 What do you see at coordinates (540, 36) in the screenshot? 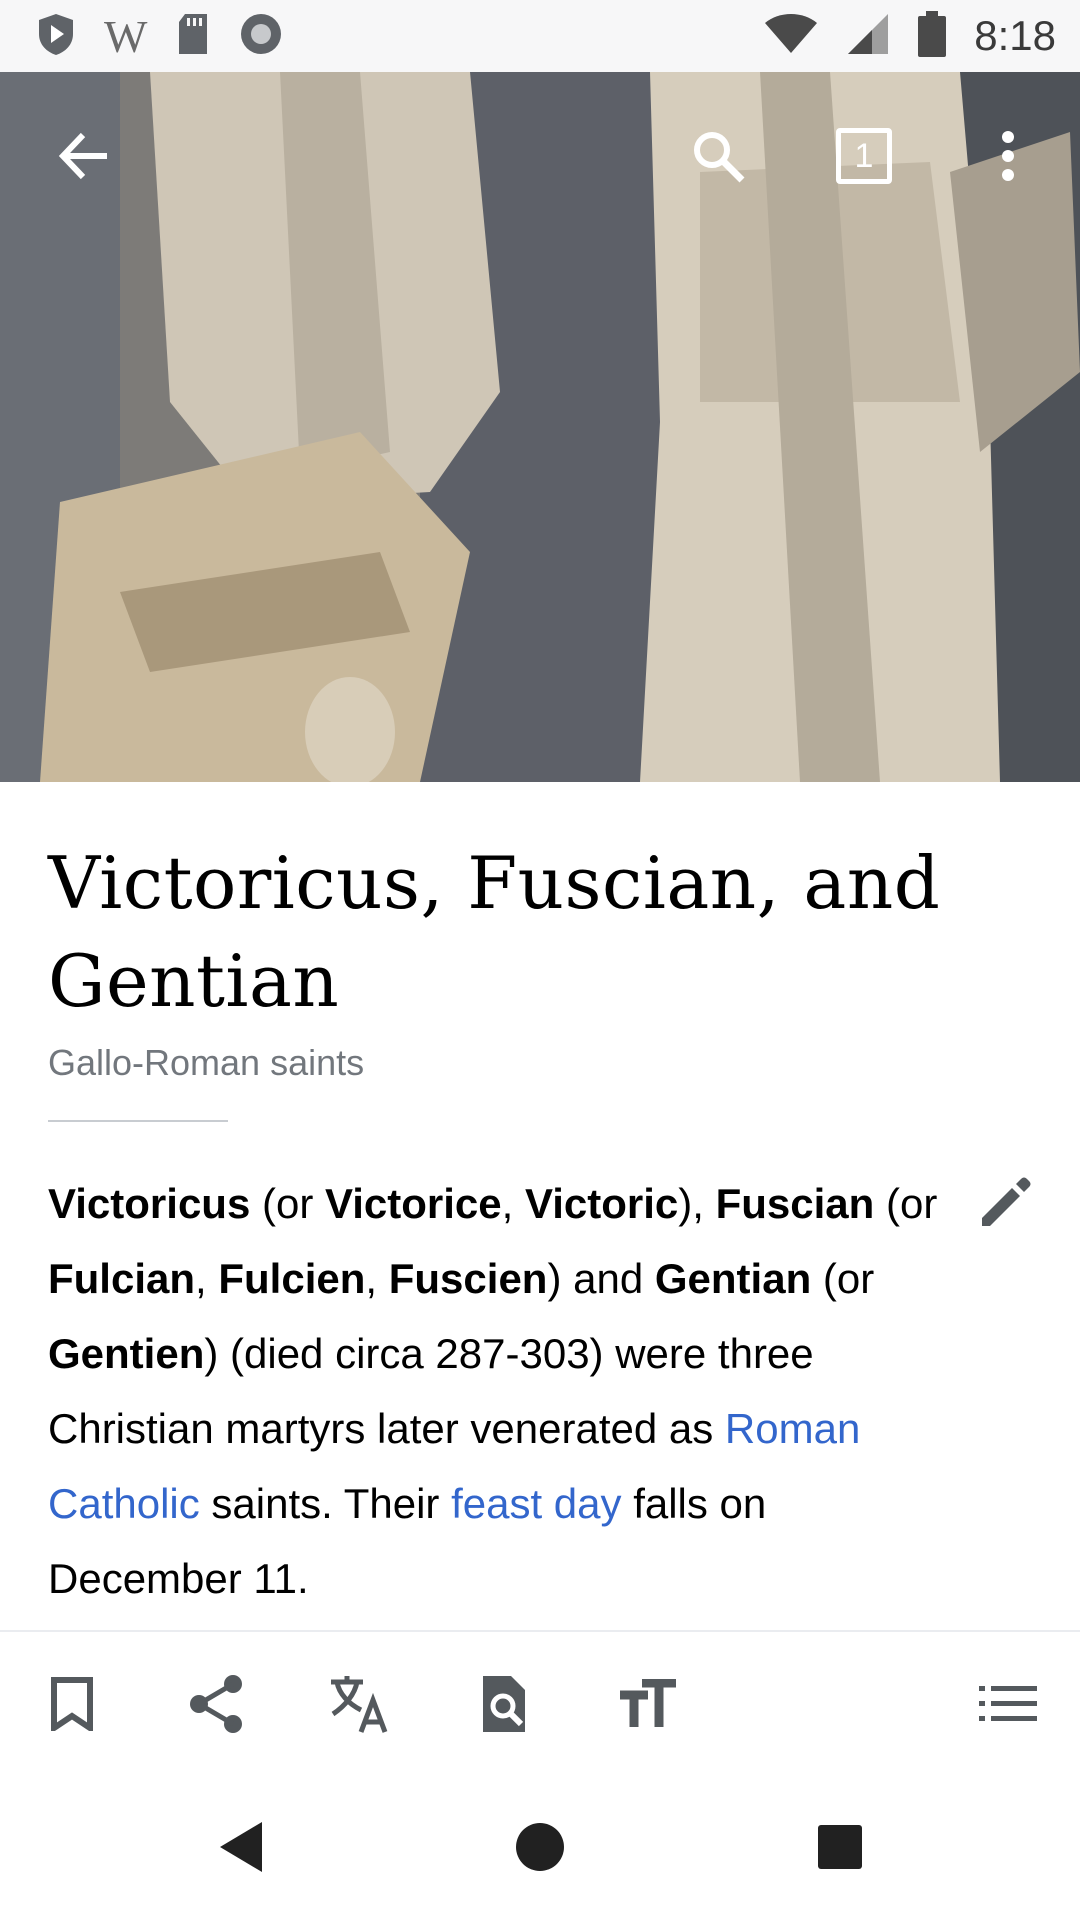
I see `status-bar: W 8:18` at bounding box center [540, 36].